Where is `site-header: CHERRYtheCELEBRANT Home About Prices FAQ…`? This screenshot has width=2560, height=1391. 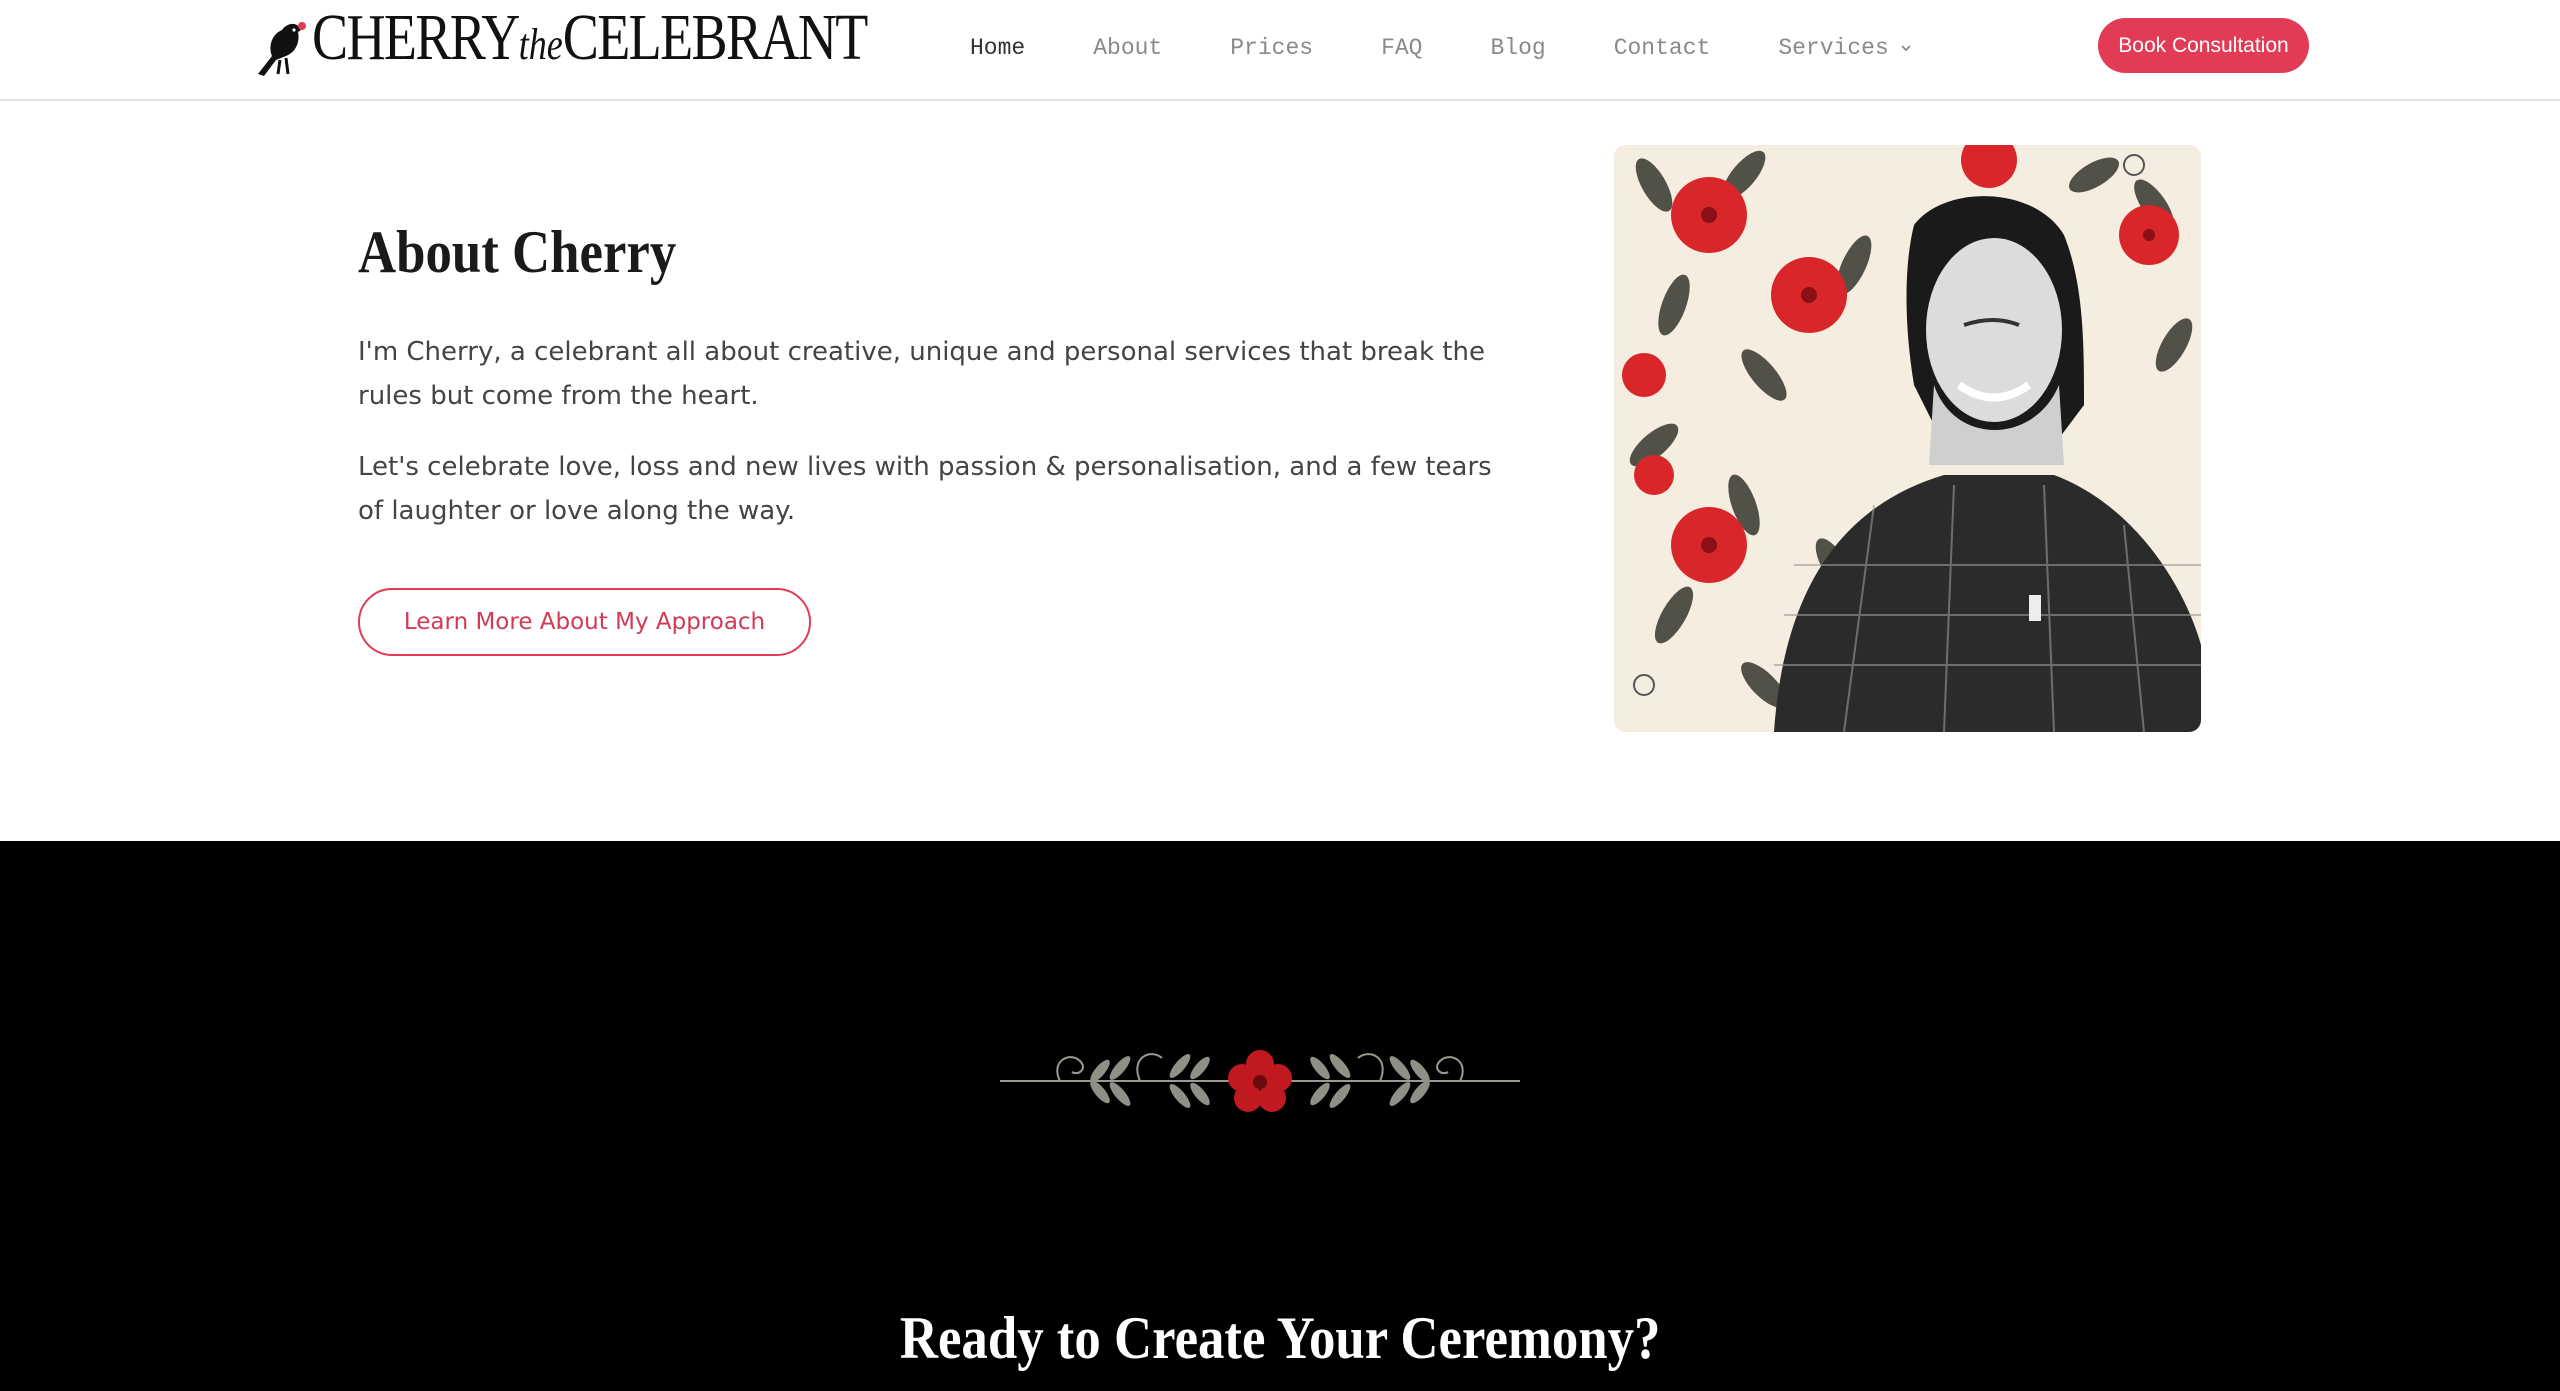
site-header: CHERRYtheCELEBRANT Home About Prices FAQ… is located at coordinates (1280, 50).